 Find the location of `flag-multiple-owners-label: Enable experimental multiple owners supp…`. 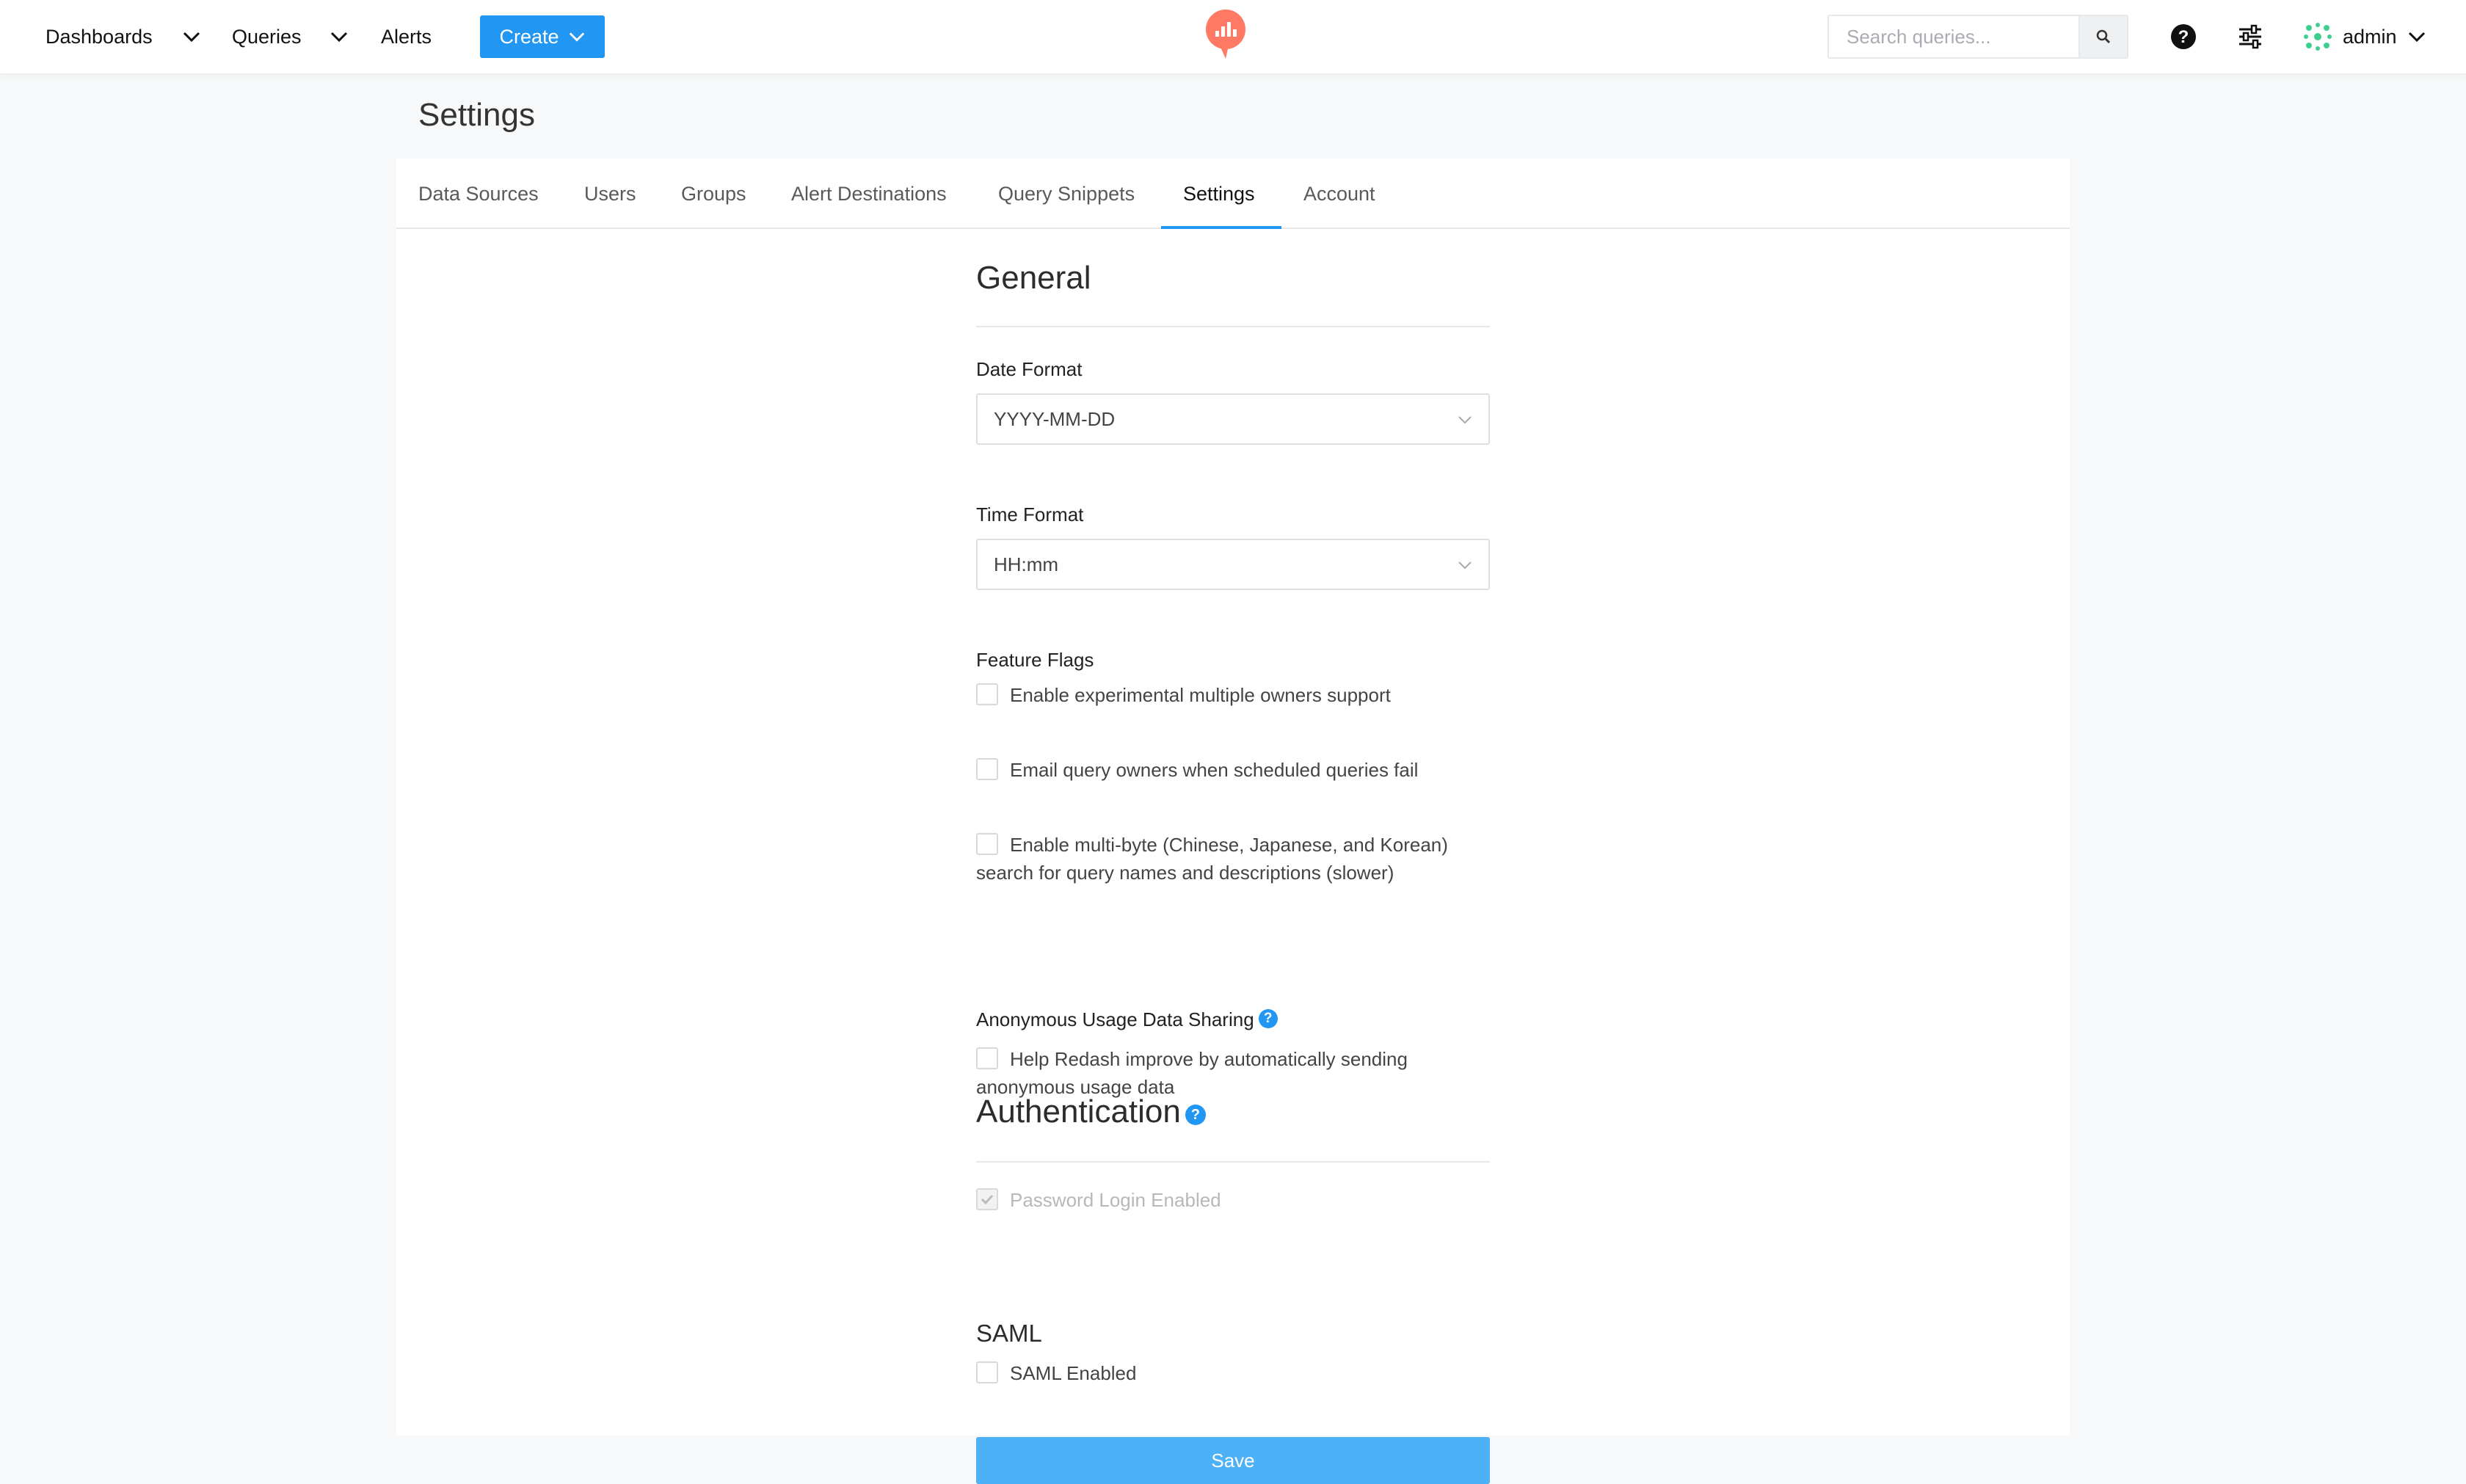

flag-multiple-owners-label: Enable experimental multiple owners supp… is located at coordinates (1200, 695).